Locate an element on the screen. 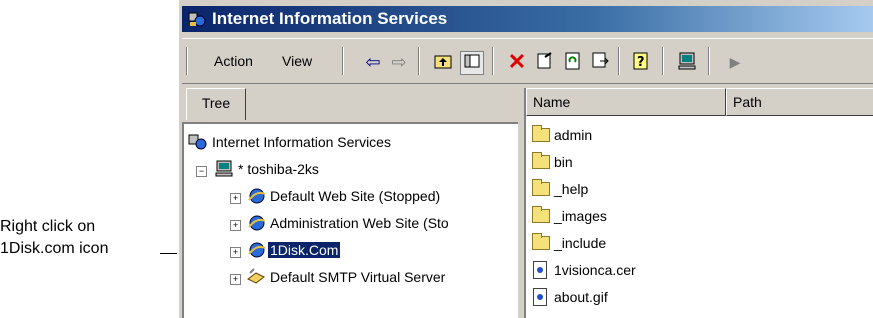 This screenshot has width=873, height=318. iis-app-icon is located at coordinates (197, 19).